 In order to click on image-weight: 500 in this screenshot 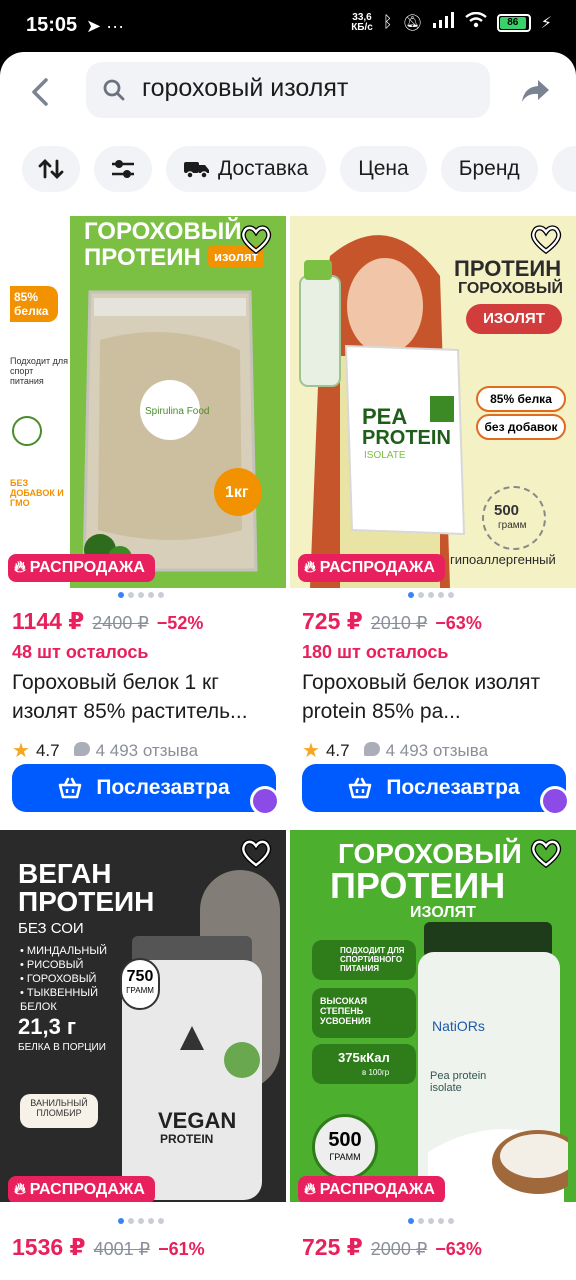, I will do `click(345, 1140)`.